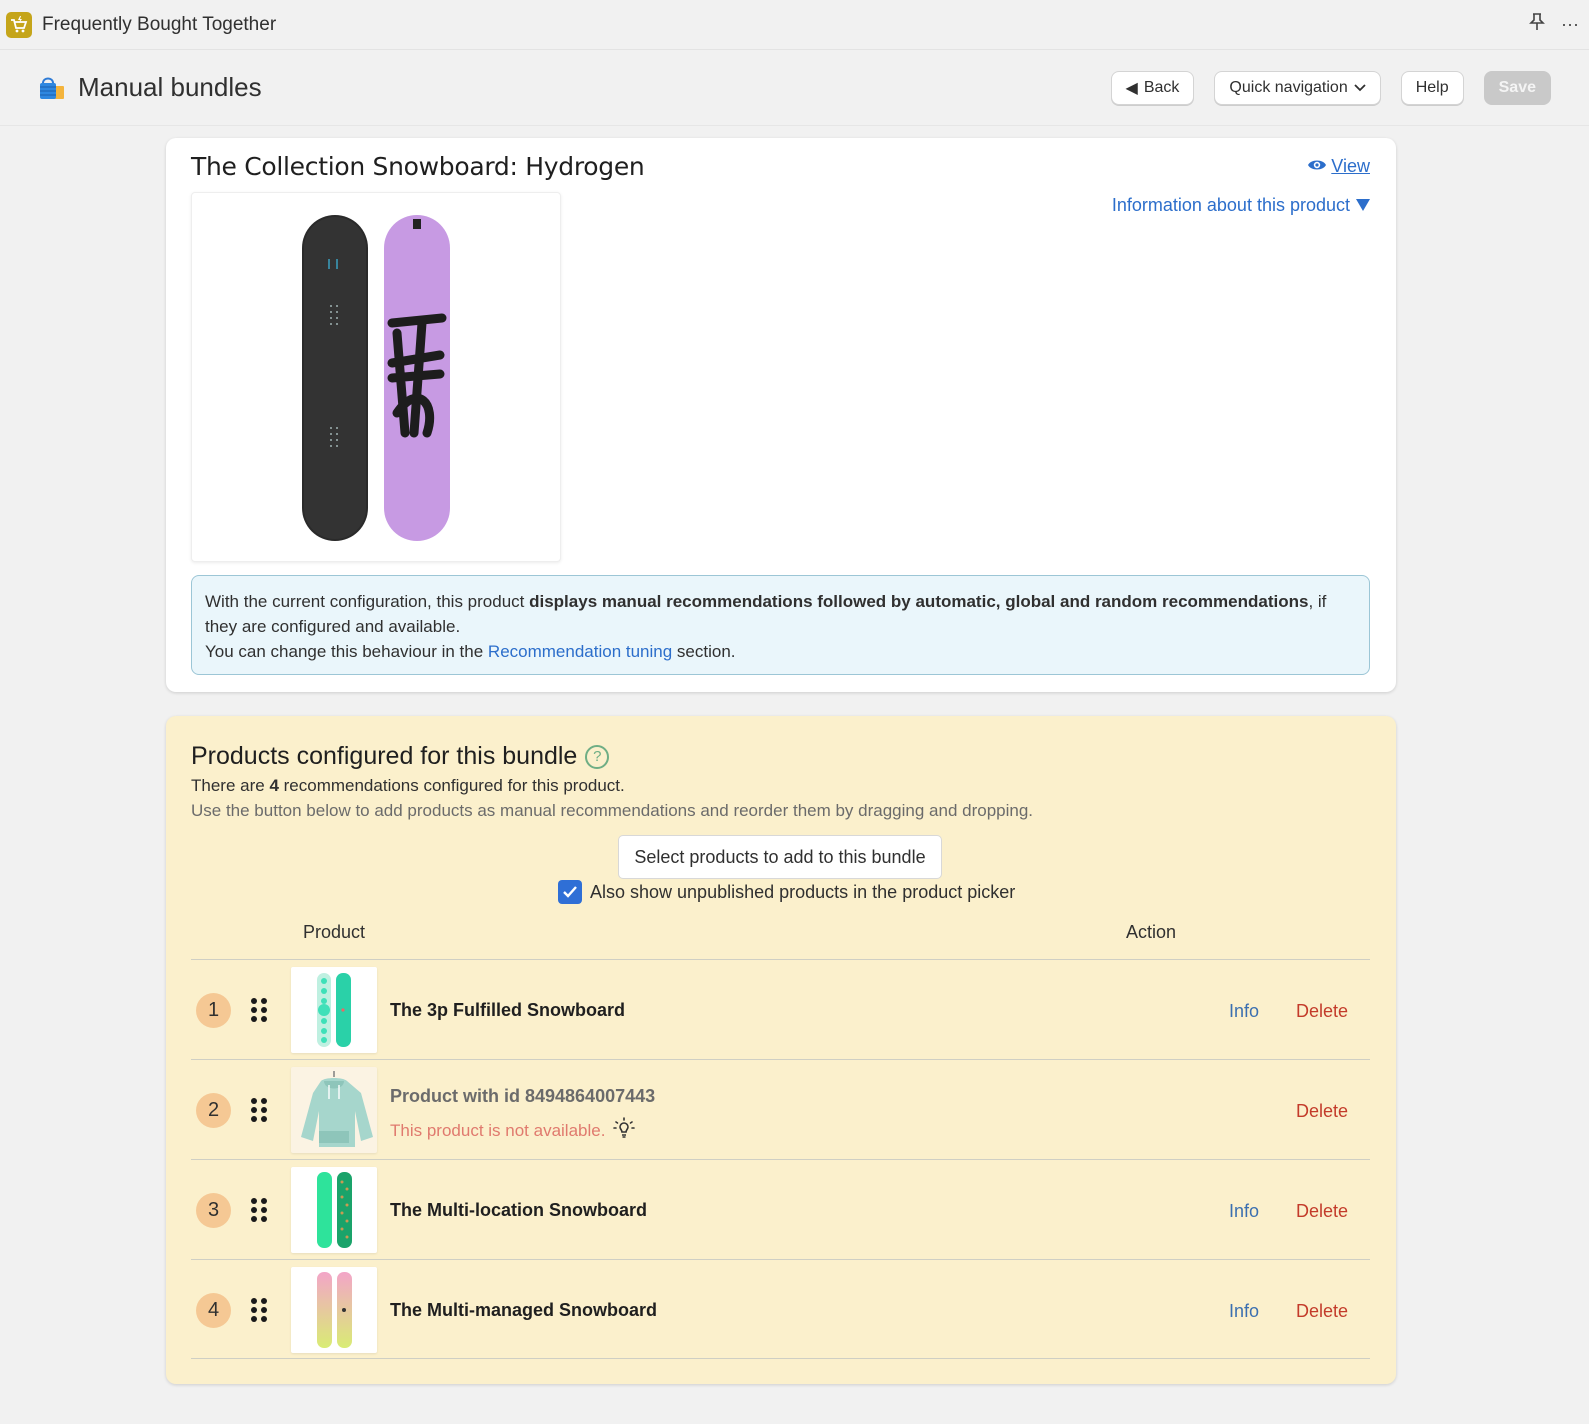 This screenshot has width=1589, height=1424. What do you see at coordinates (213, 1110) in the screenshot?
I see `position-badge: 2` at bounding box center [213, 1110].